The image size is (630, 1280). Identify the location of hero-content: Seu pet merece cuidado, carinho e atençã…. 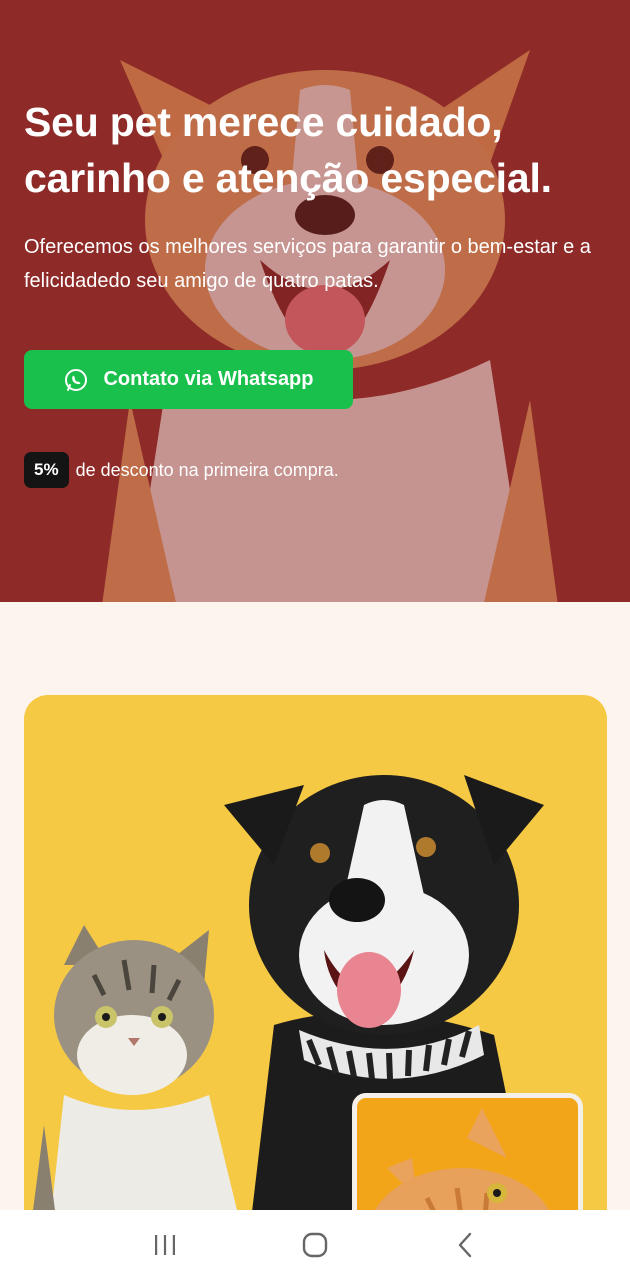
(319, 196).